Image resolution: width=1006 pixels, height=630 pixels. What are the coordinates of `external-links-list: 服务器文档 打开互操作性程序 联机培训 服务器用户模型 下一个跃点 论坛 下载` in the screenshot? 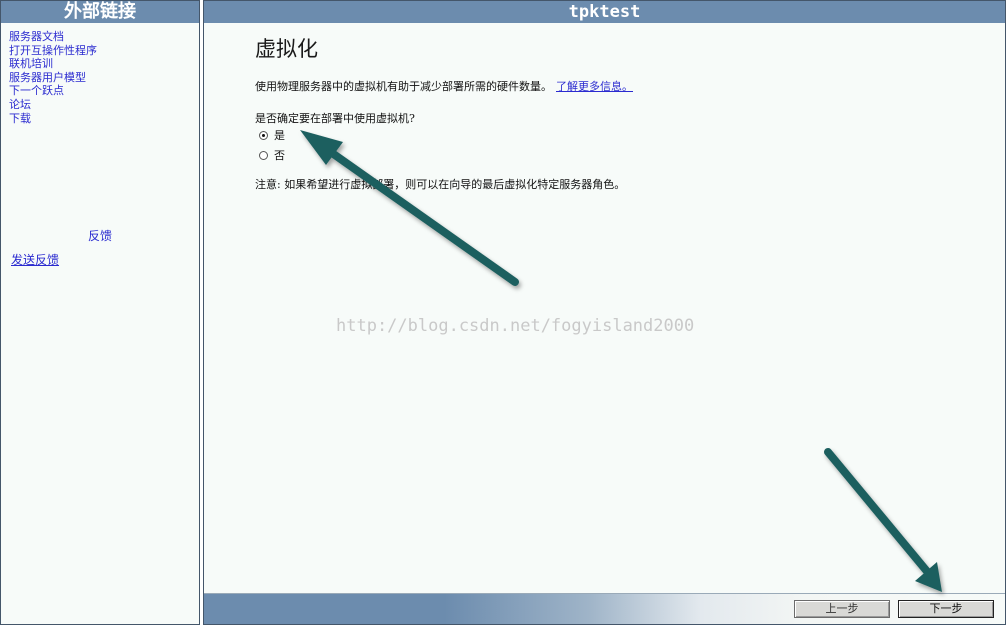 It's located at (53, 77).